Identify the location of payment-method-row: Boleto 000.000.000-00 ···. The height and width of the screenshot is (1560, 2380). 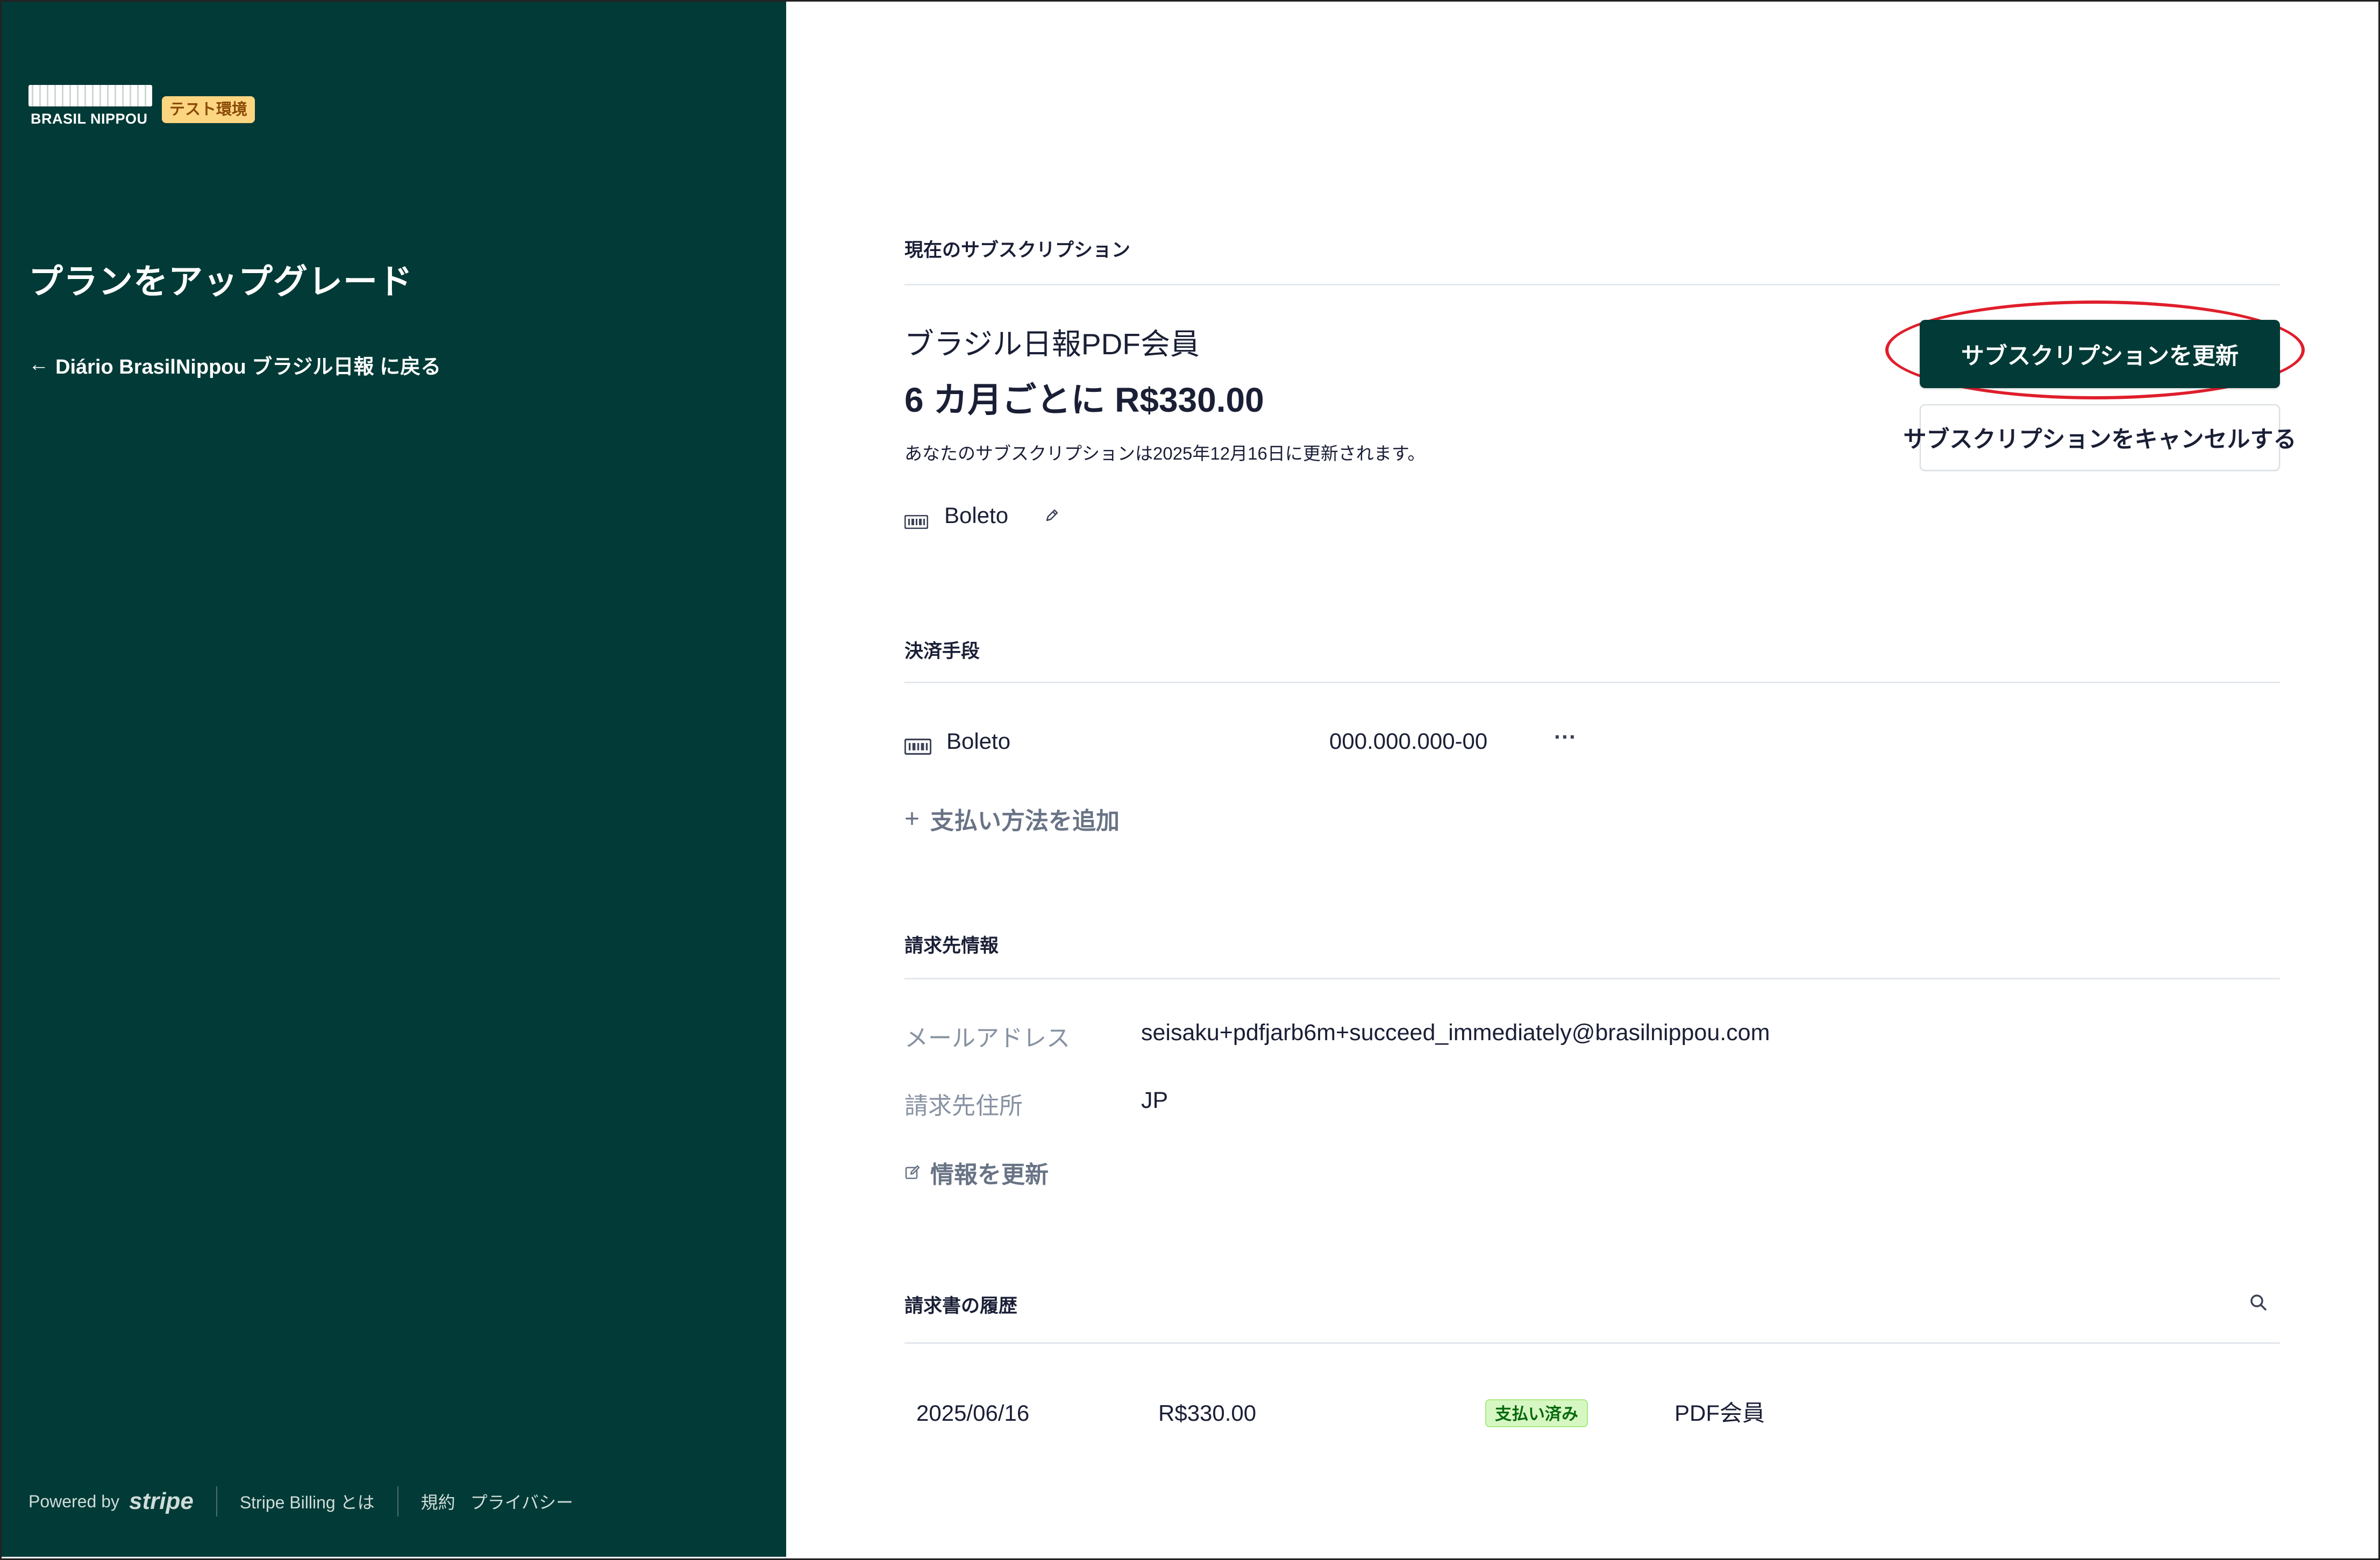
(1592, 741).